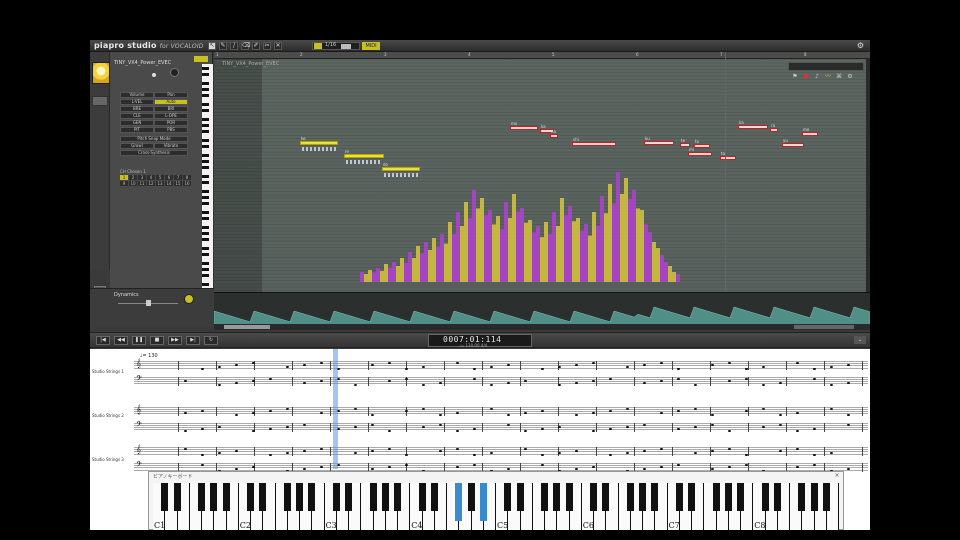 This screenshot has width=960, height=540. I want to click on channel-9: 9, so click(124, 183).